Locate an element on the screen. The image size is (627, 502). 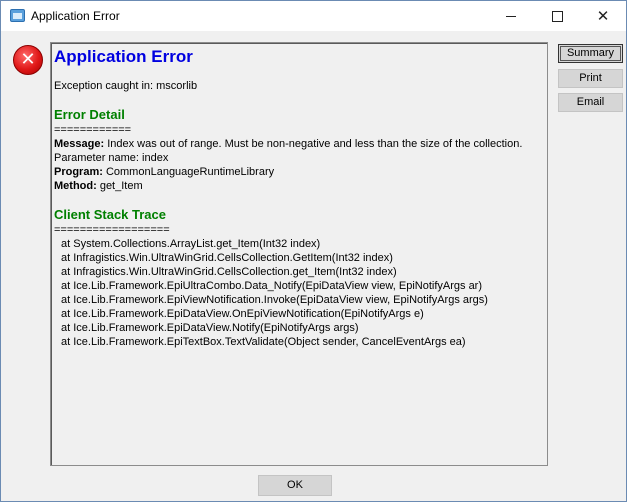
summary-button: Summary is located at coordinates (590, 53).